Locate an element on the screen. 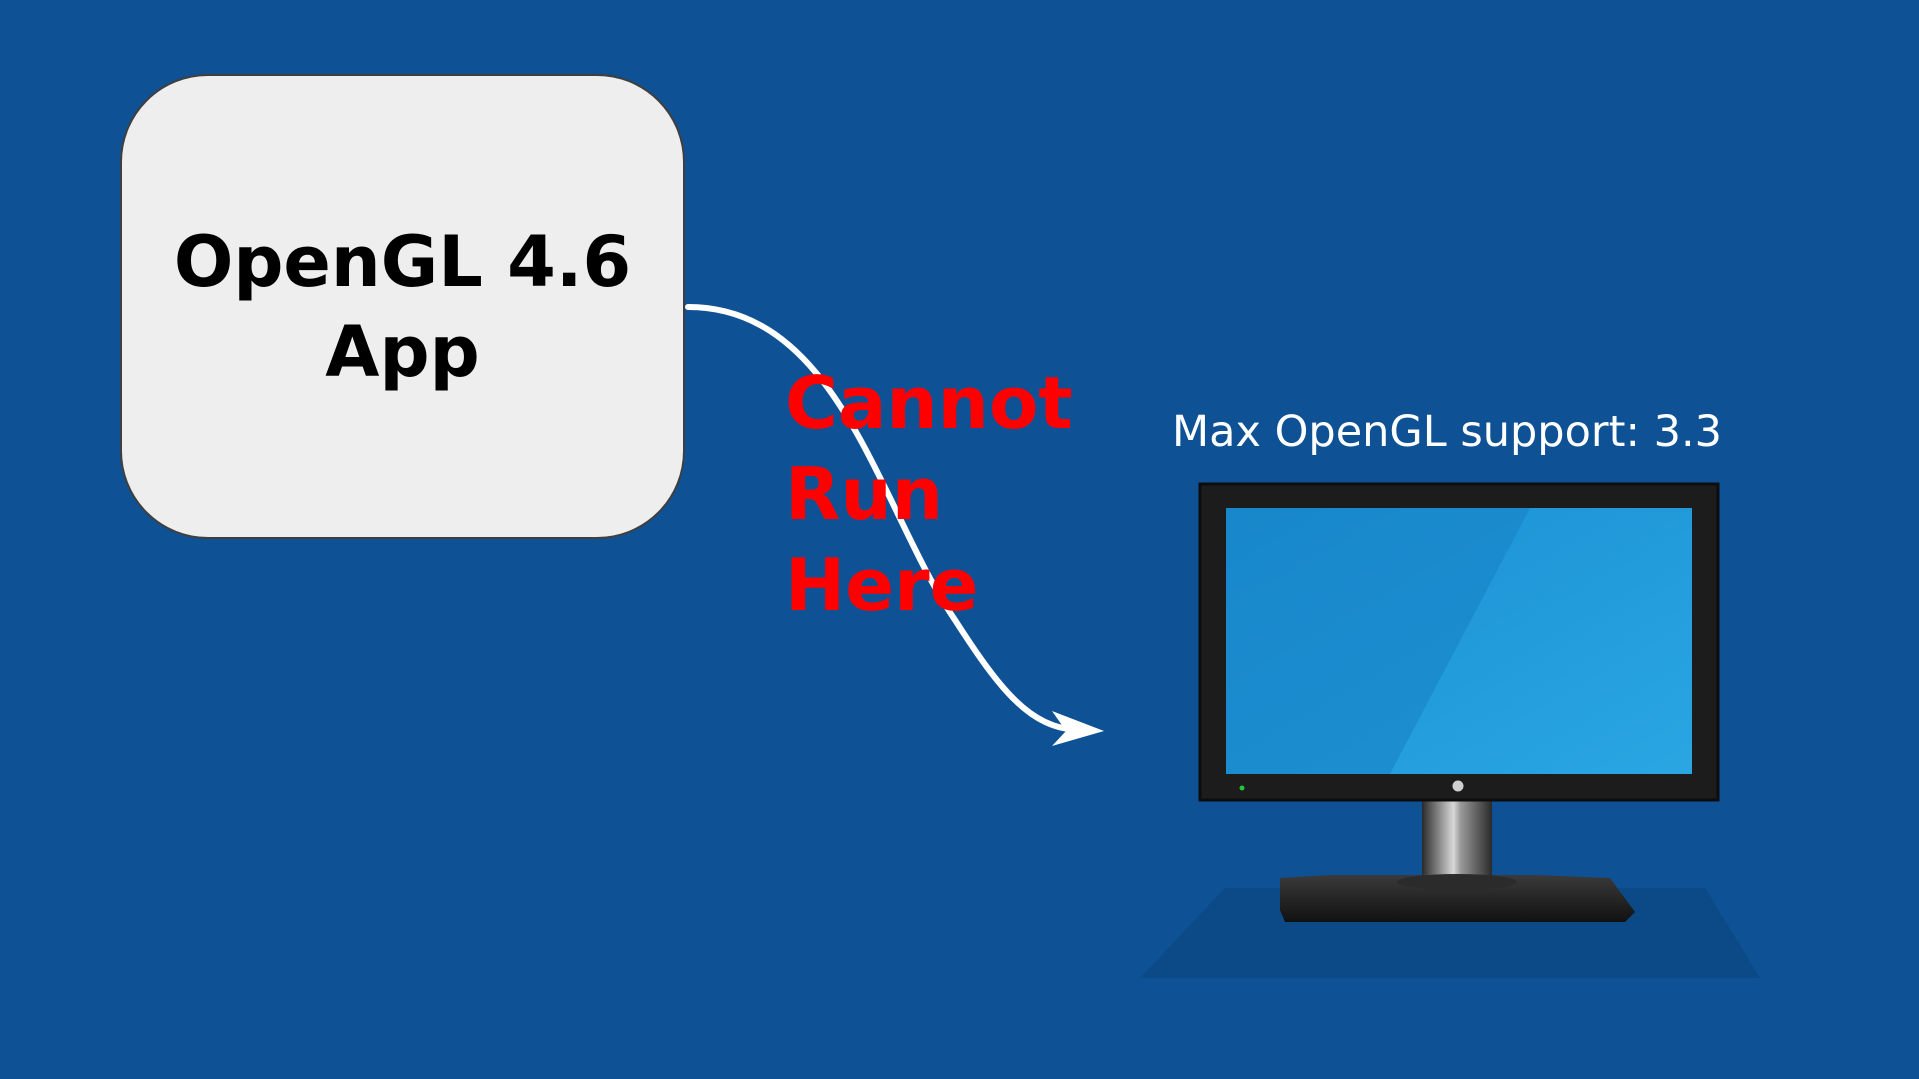  warning-line-3: Here is located at coordinates (882, 585).